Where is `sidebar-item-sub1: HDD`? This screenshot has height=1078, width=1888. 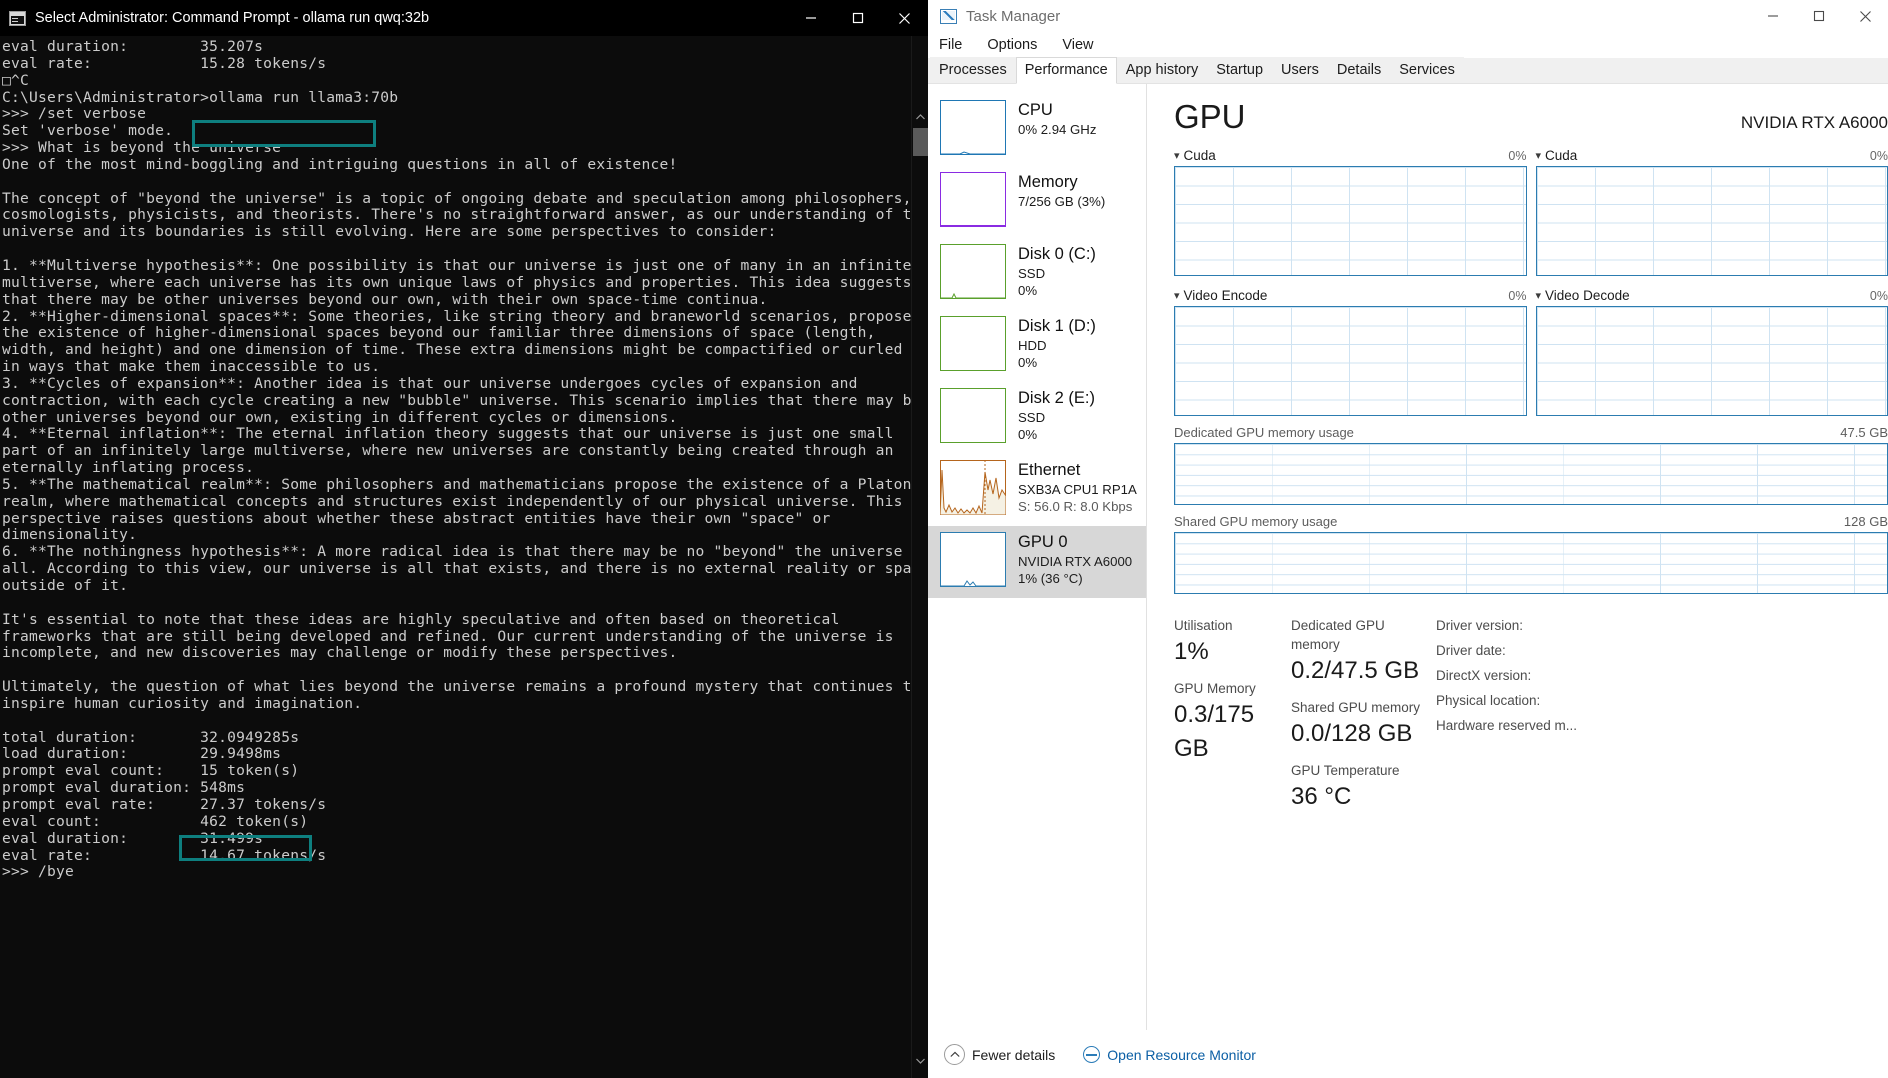 sidebar-item-sub1: HDD is located at coordinates (1032, 345).